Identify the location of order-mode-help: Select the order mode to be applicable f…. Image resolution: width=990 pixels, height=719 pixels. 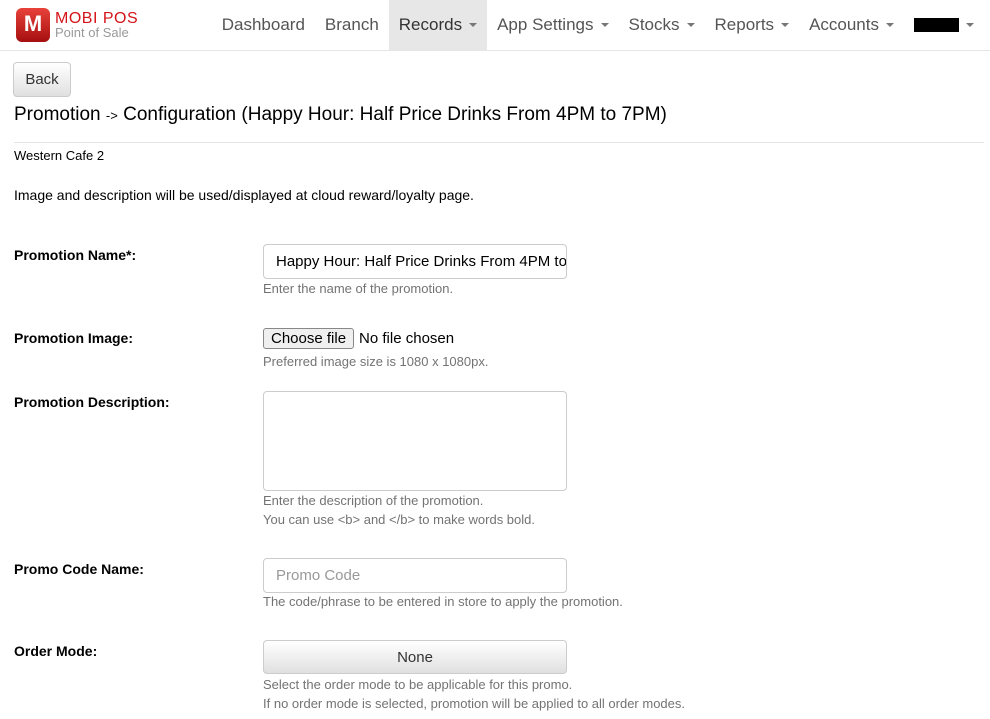
(474, 694).